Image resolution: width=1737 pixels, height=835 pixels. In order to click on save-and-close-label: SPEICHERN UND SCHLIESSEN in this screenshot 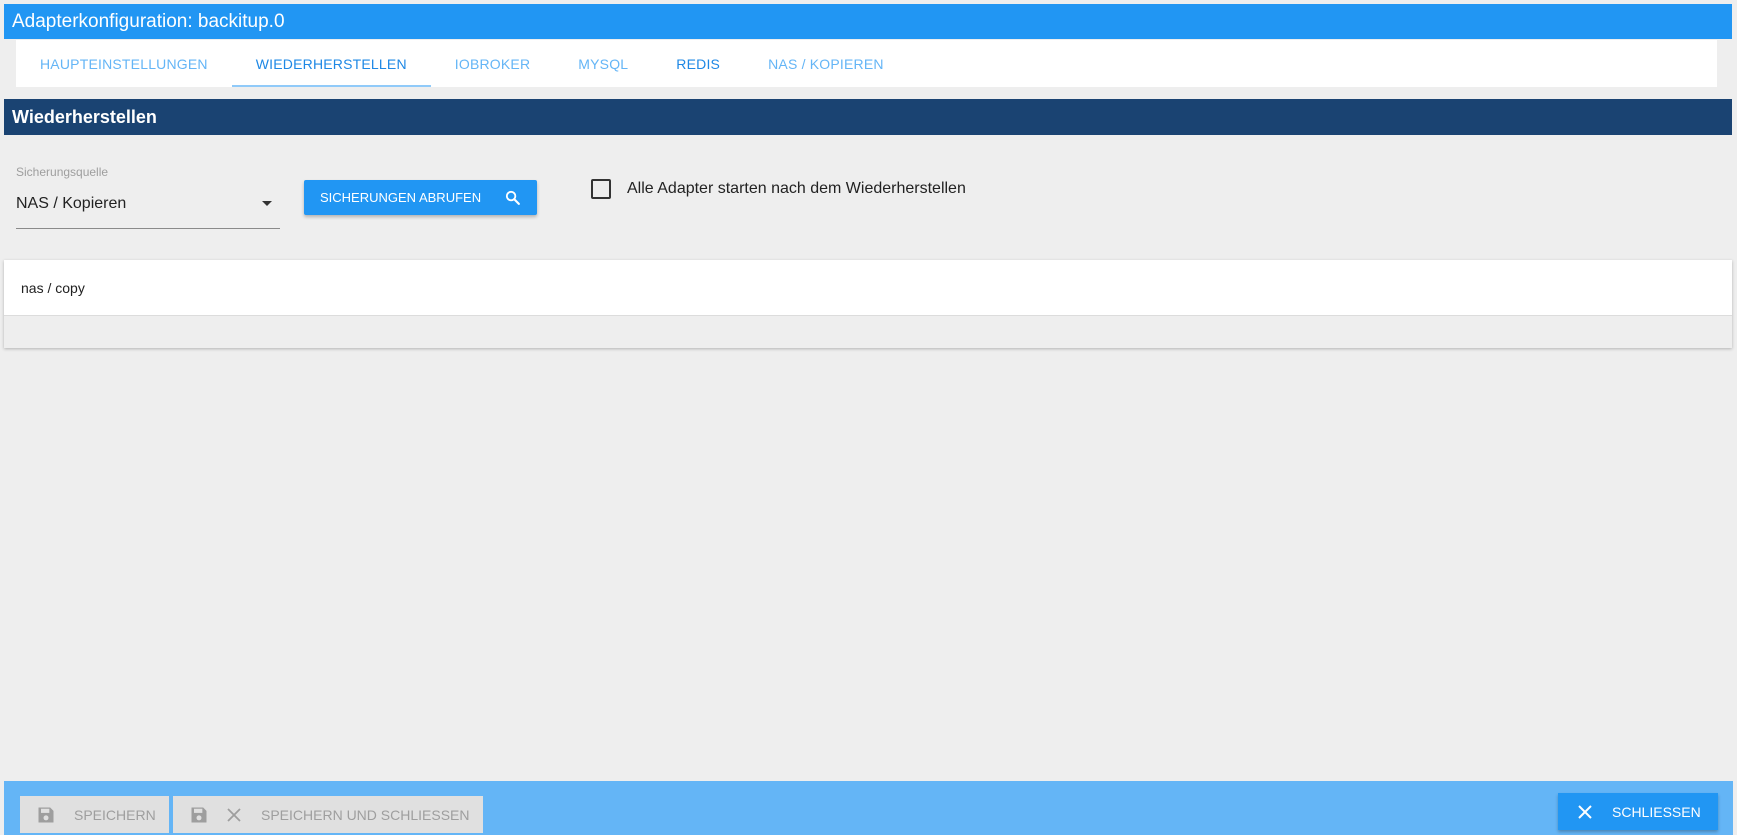, I will do `click(365, 814)`.